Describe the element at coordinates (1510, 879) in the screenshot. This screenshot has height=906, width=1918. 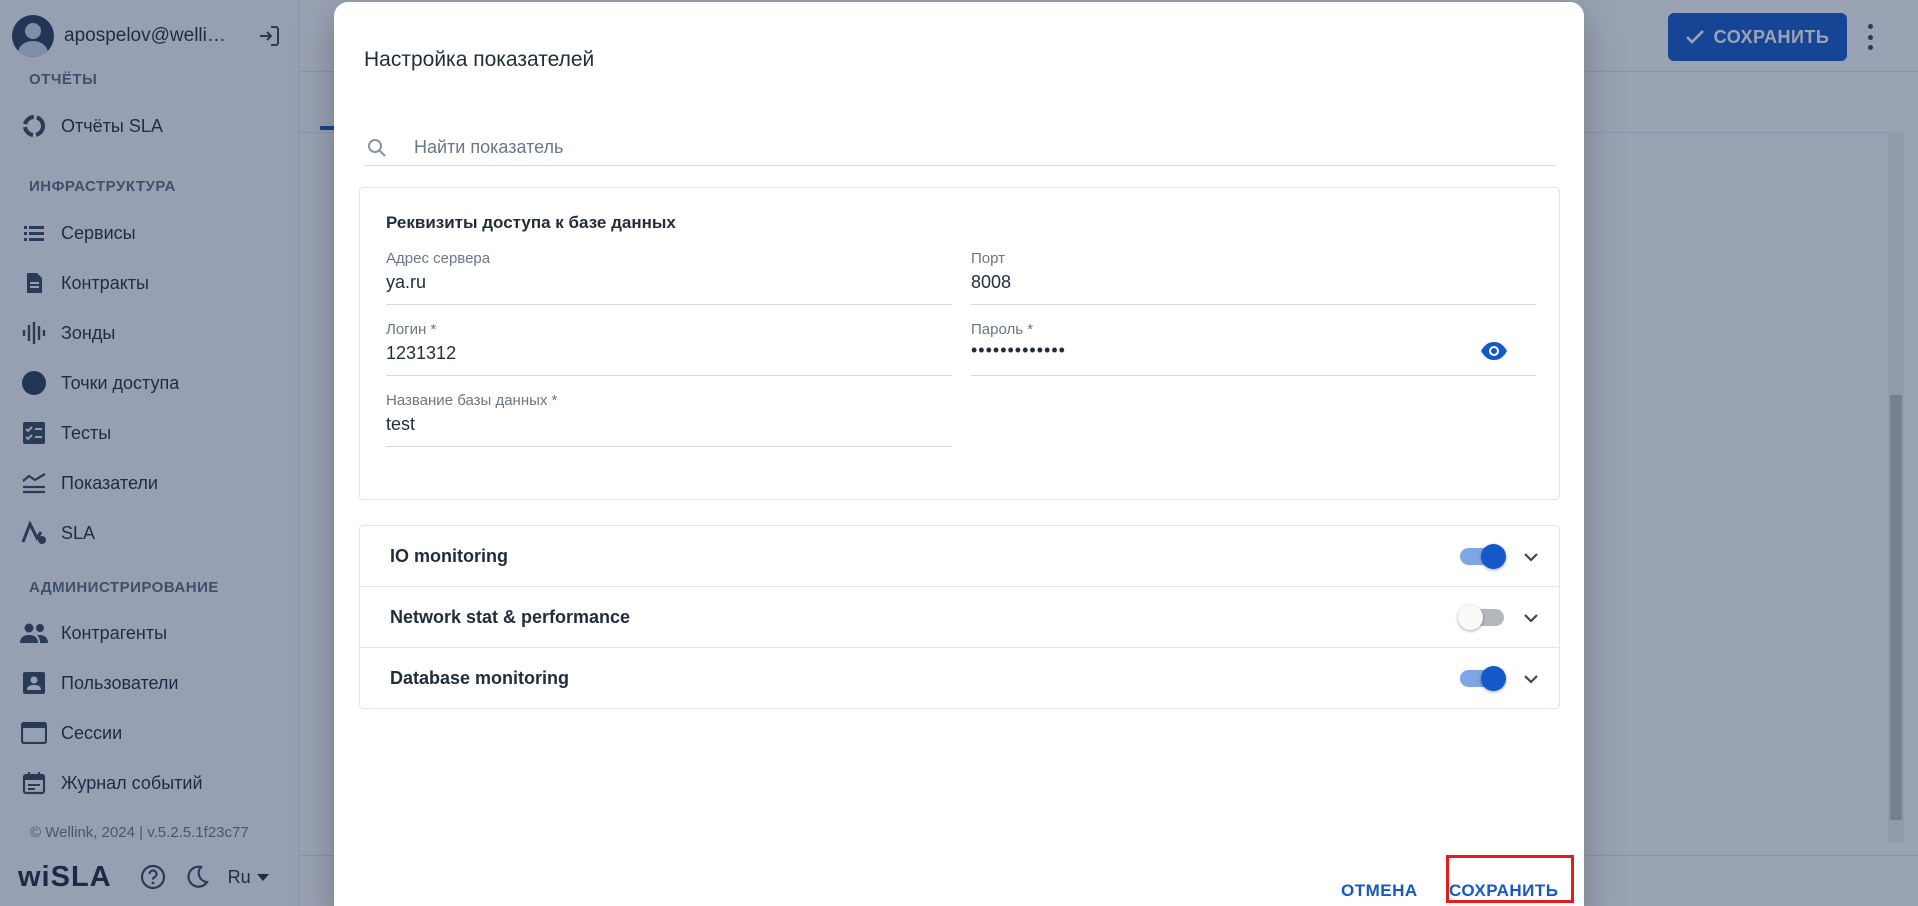
I see `highlight-frame` at that location.